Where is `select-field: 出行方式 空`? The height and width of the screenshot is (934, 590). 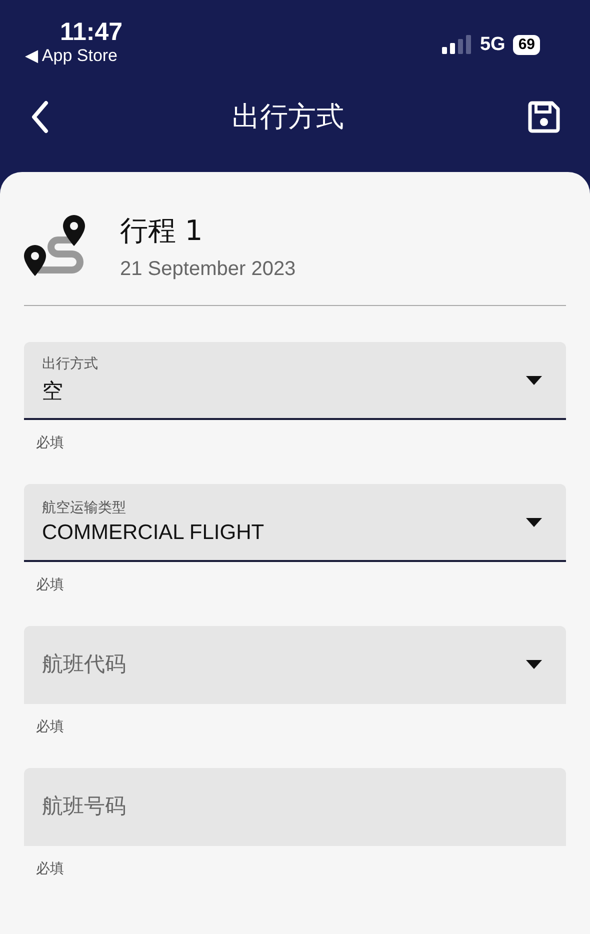 select-field: 出行方式 空 is located at coordinates (295, 381).